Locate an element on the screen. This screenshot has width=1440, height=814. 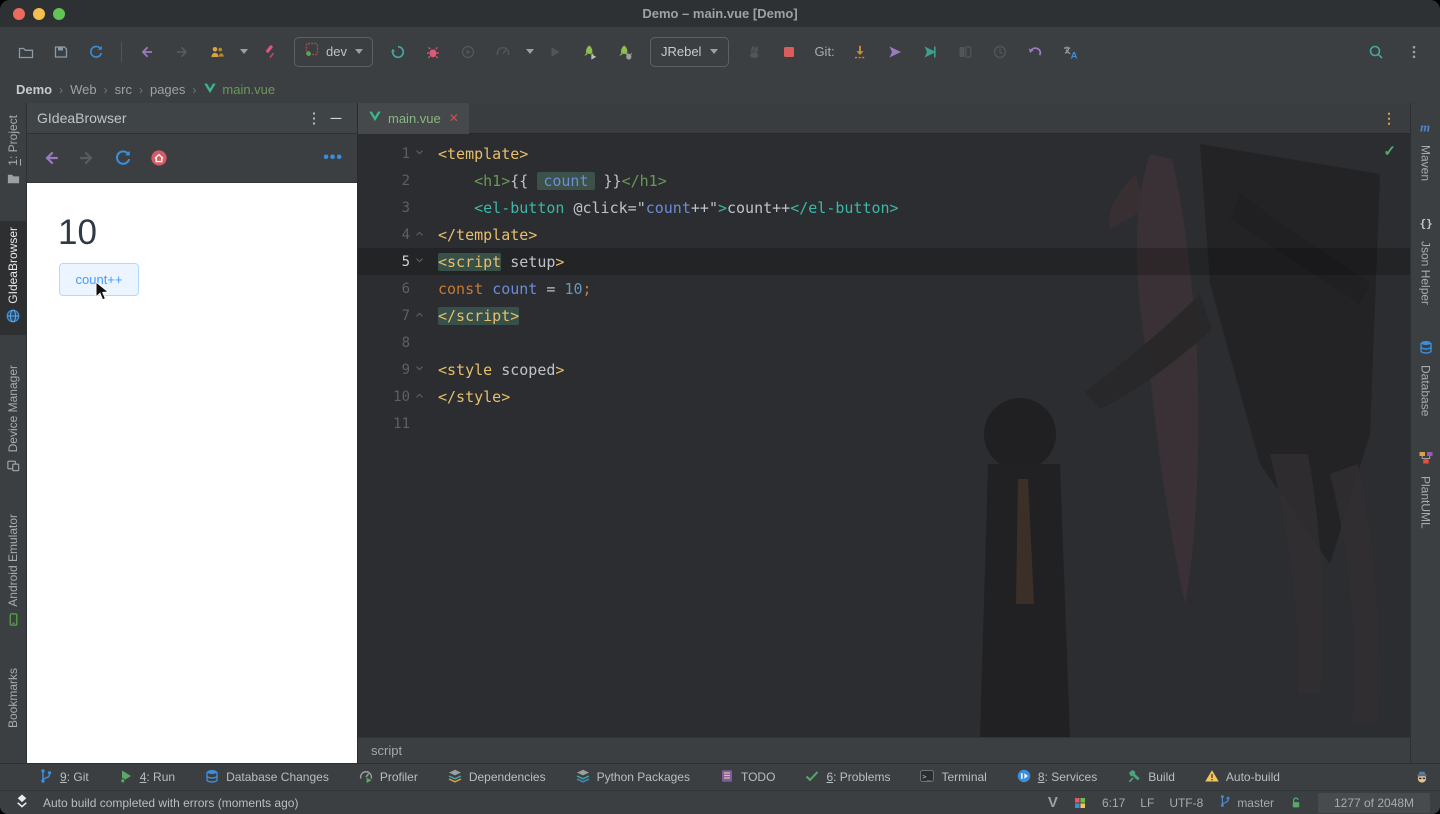
profiler-icon is located at coordinates (503, 52).